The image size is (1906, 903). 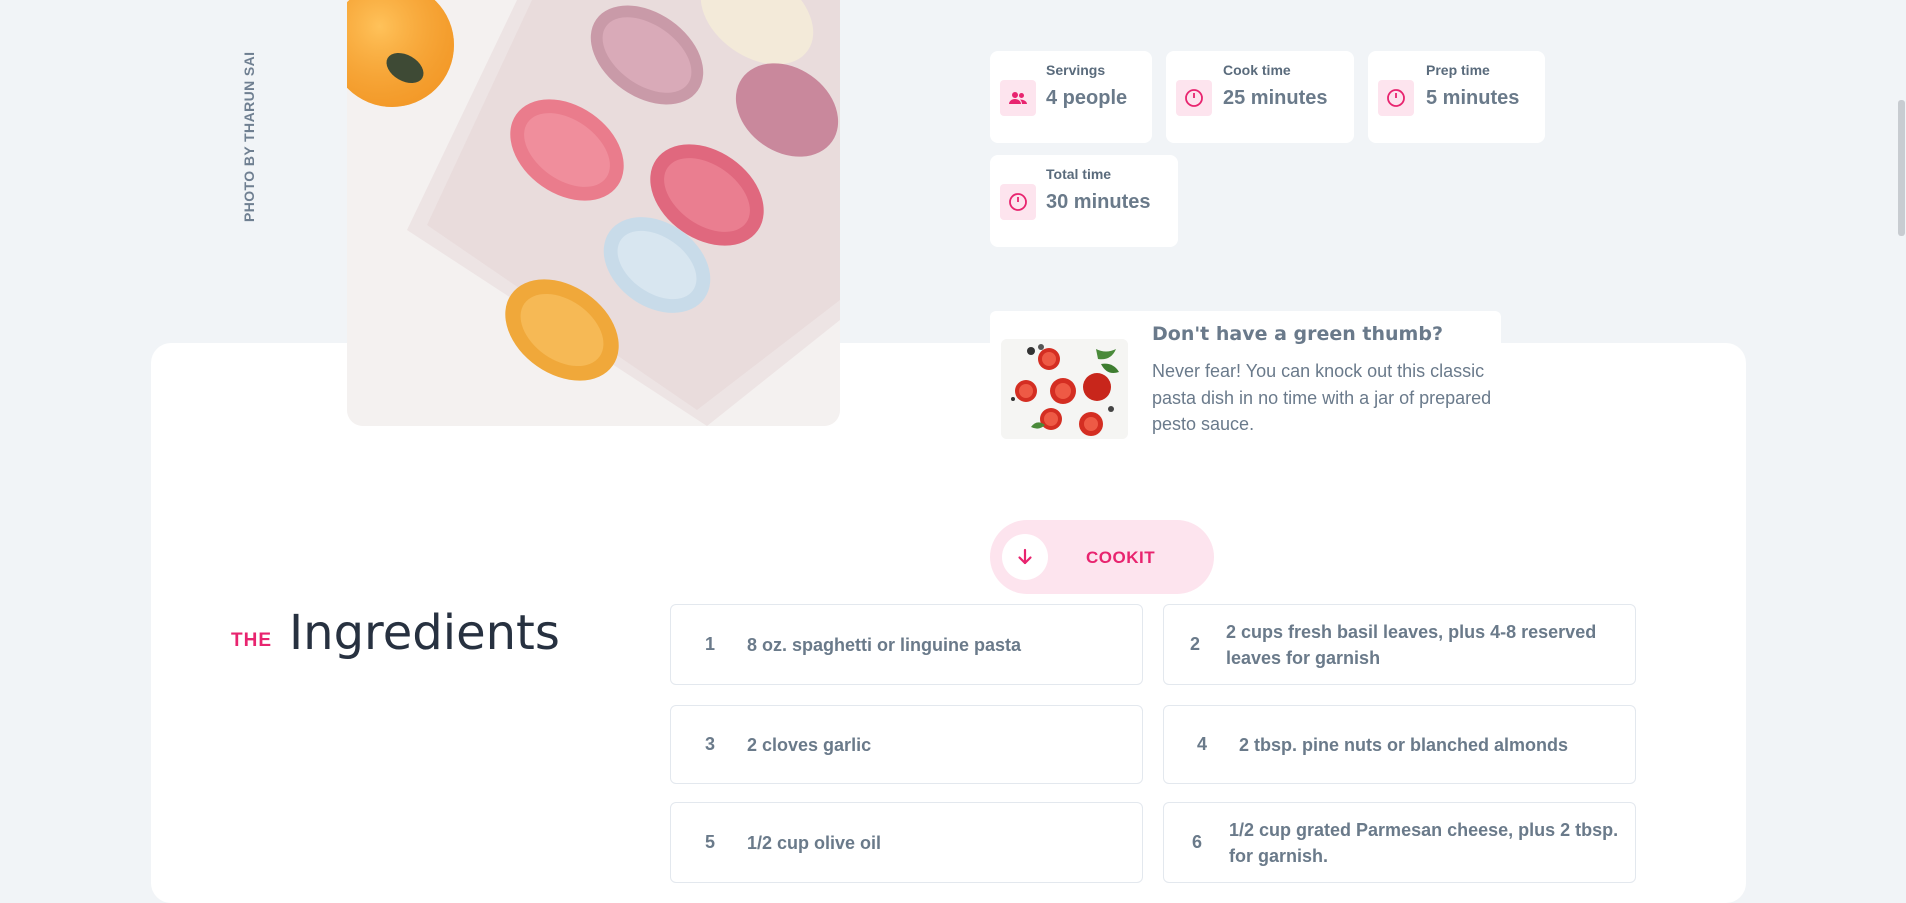 I want to click on stat-servings-value: 4 people, so click(x=1087, y=98).